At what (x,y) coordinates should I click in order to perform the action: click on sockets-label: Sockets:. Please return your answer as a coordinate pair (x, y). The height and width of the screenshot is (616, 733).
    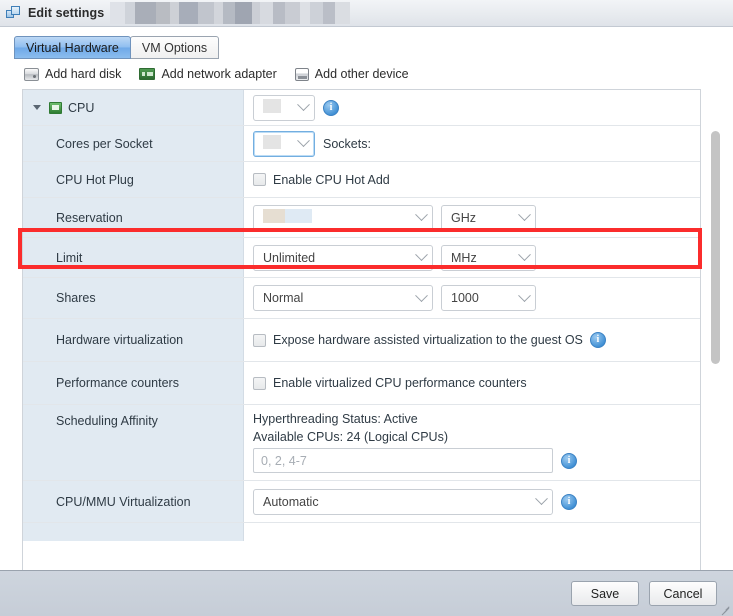
    Looking at the image, I should click on (347, 143).